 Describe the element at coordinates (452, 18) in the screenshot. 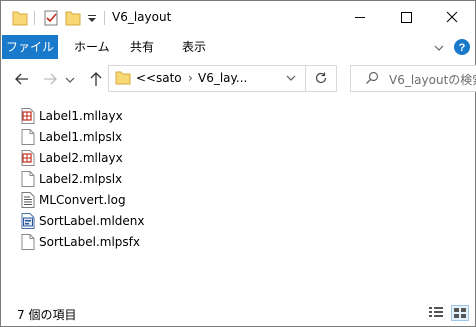

I see `close-button` at that location.